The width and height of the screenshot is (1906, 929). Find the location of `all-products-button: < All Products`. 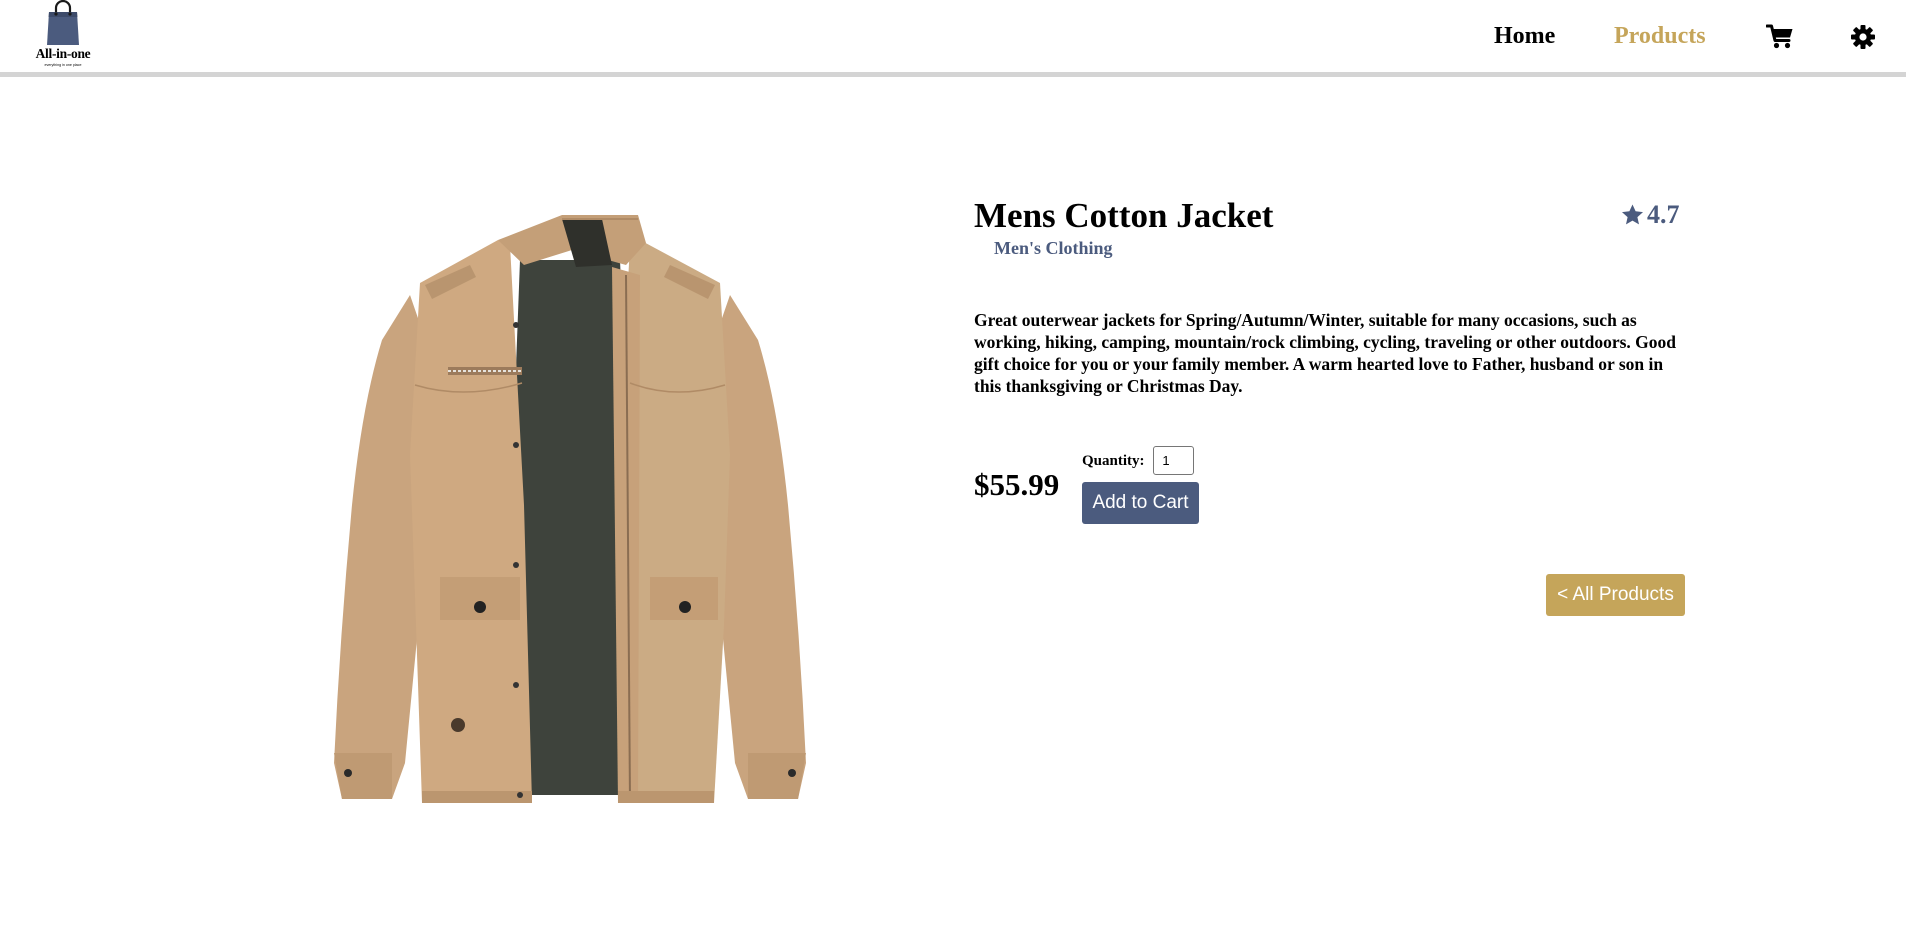

all-products-button: < All Products is located at coordinates (1615, 595).